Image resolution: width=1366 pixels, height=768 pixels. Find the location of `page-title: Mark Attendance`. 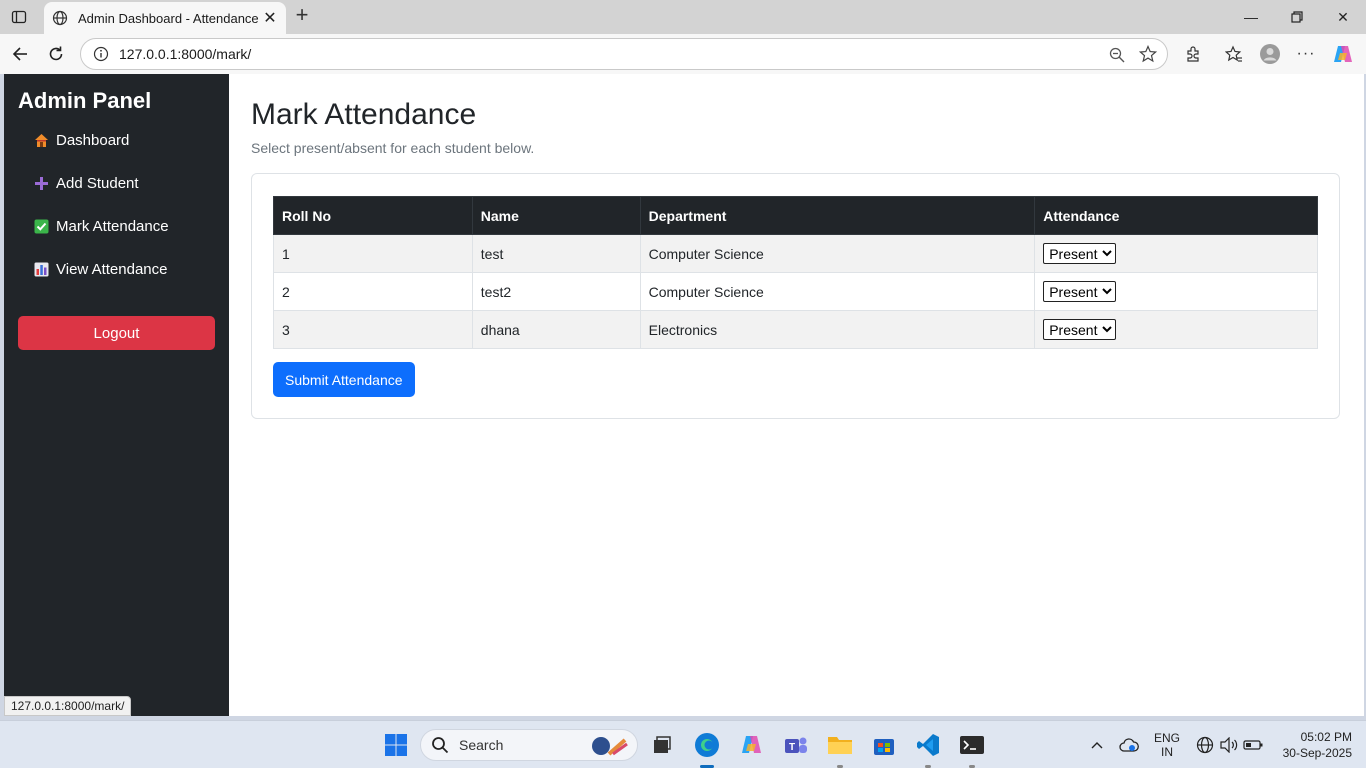

page-title: Mark Attendance is located at coordinates (364, 114).